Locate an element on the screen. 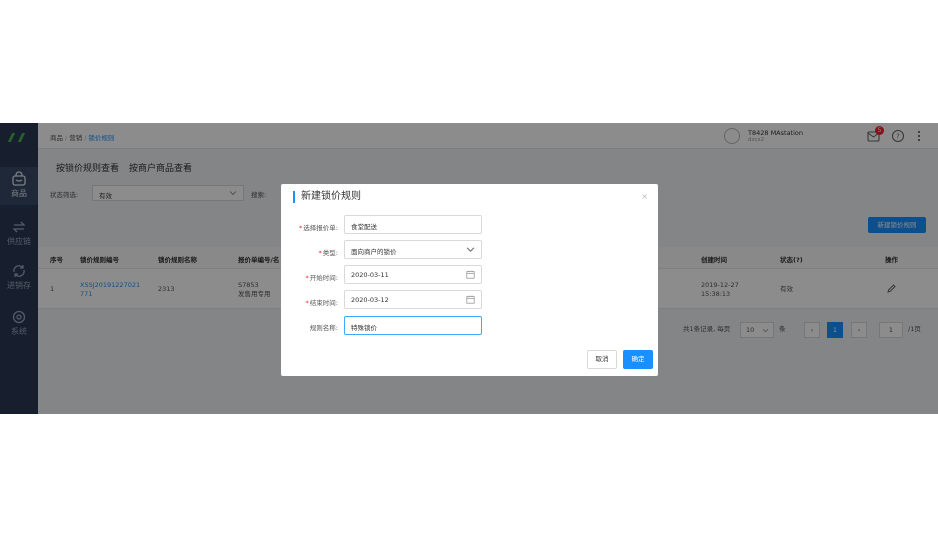 This screenshot has height=537, width=938. chevron-down-icon is located at coordinates (470, 249).